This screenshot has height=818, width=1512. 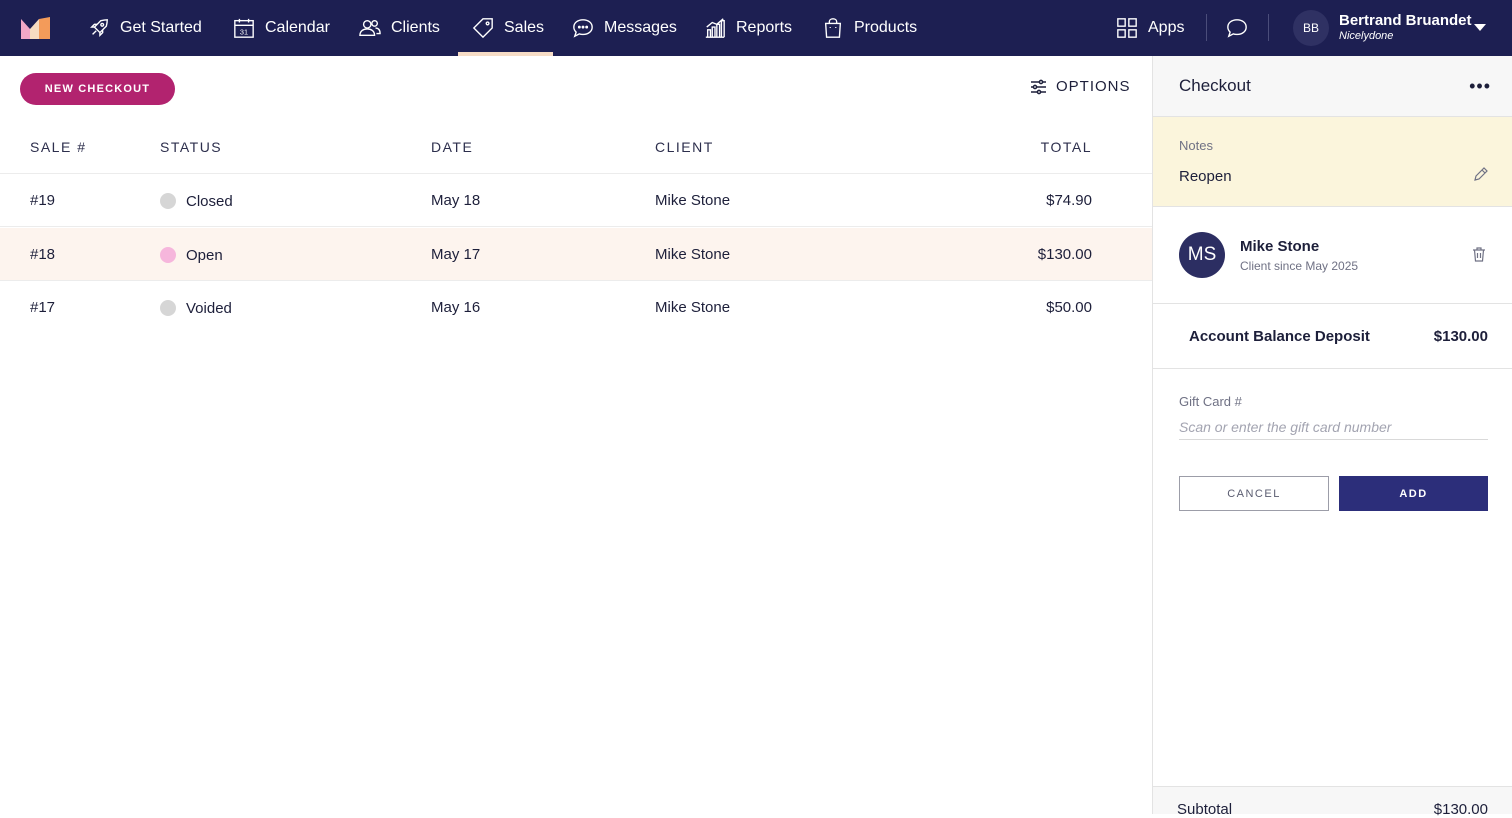 What do you see at coordinates (1481, 174) in the screenshot?
I see `pencil-icon` at bounding box center [1481, 174].